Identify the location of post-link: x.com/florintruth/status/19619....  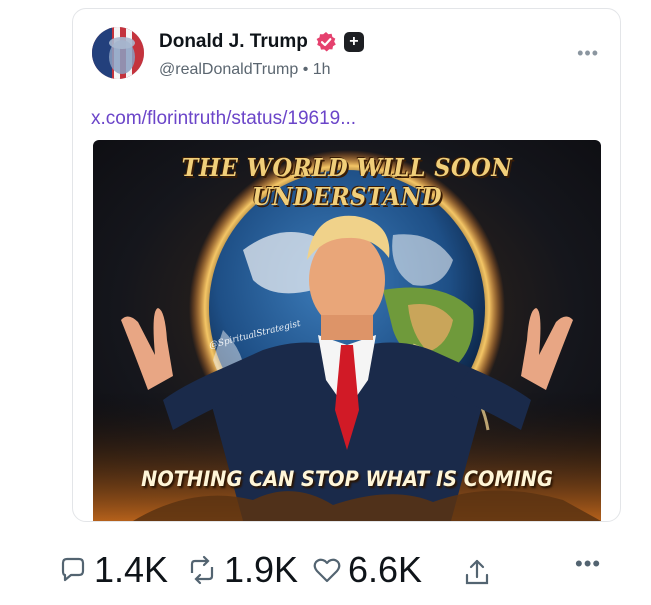
(223, 119).